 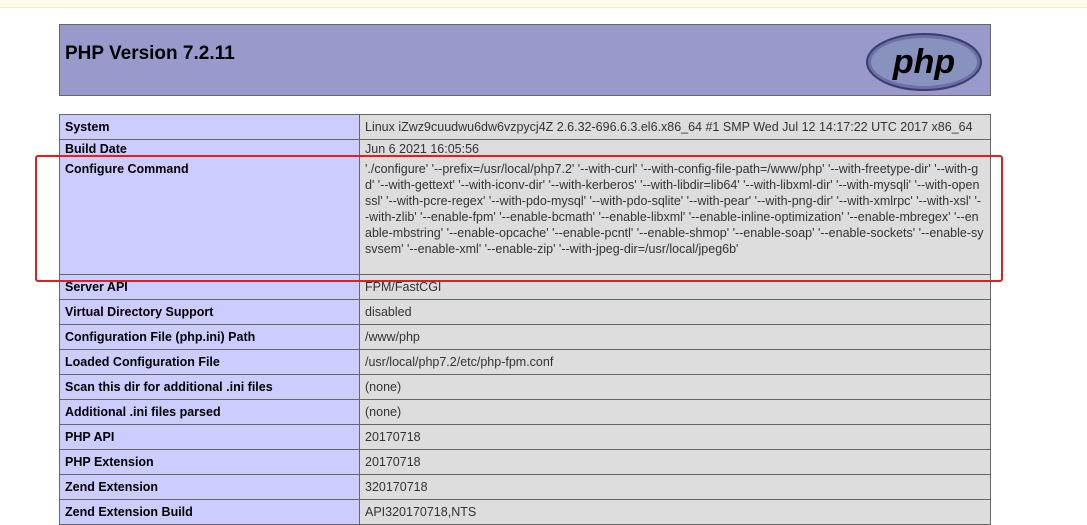 What do you see at coordinates (209, 215) in the screenshot?
I see `row-label: Configure Command` at bounding box center [209, 215].